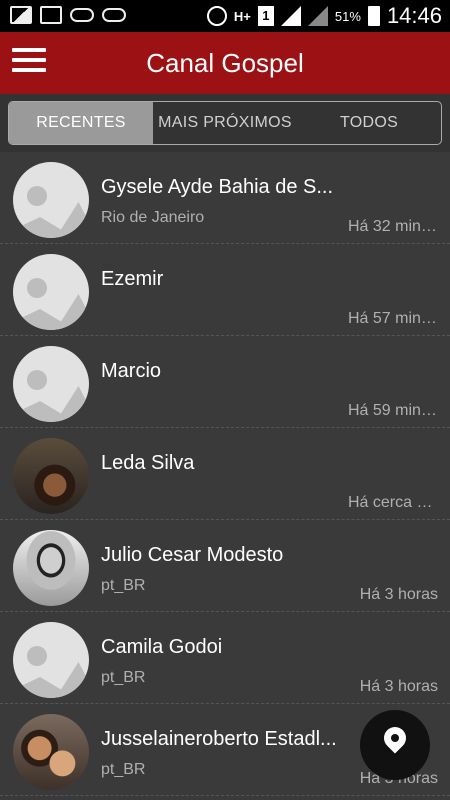  I want to click on contact-time: Há cerca de 1 hora, so click(393, 502).